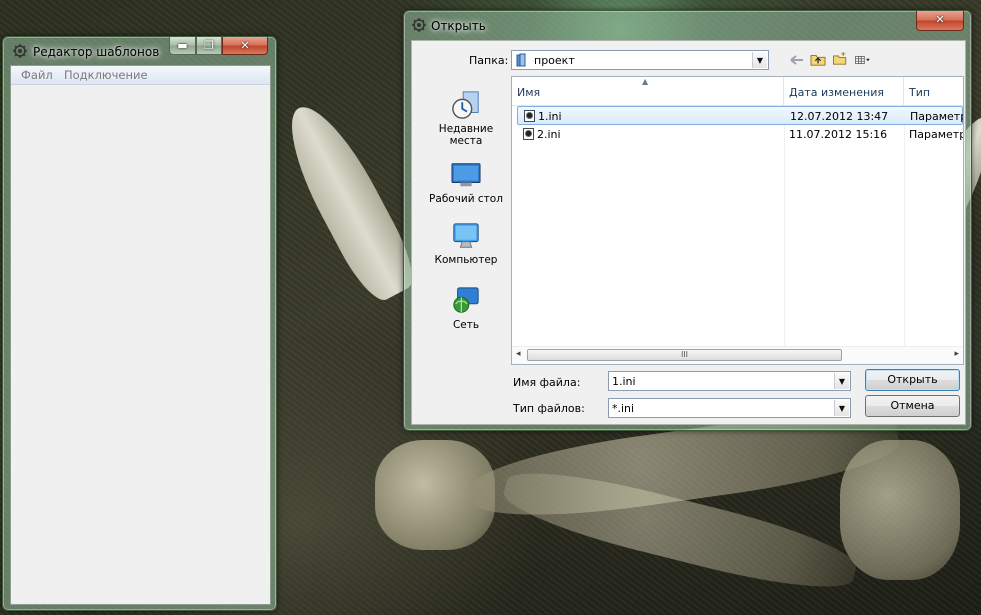 Image resolution: width=981 pixels, height=615 pixels. Describe the element at coordinates (466, 325) in the screenshot. I see `place-network-label: Сеть` at that location.